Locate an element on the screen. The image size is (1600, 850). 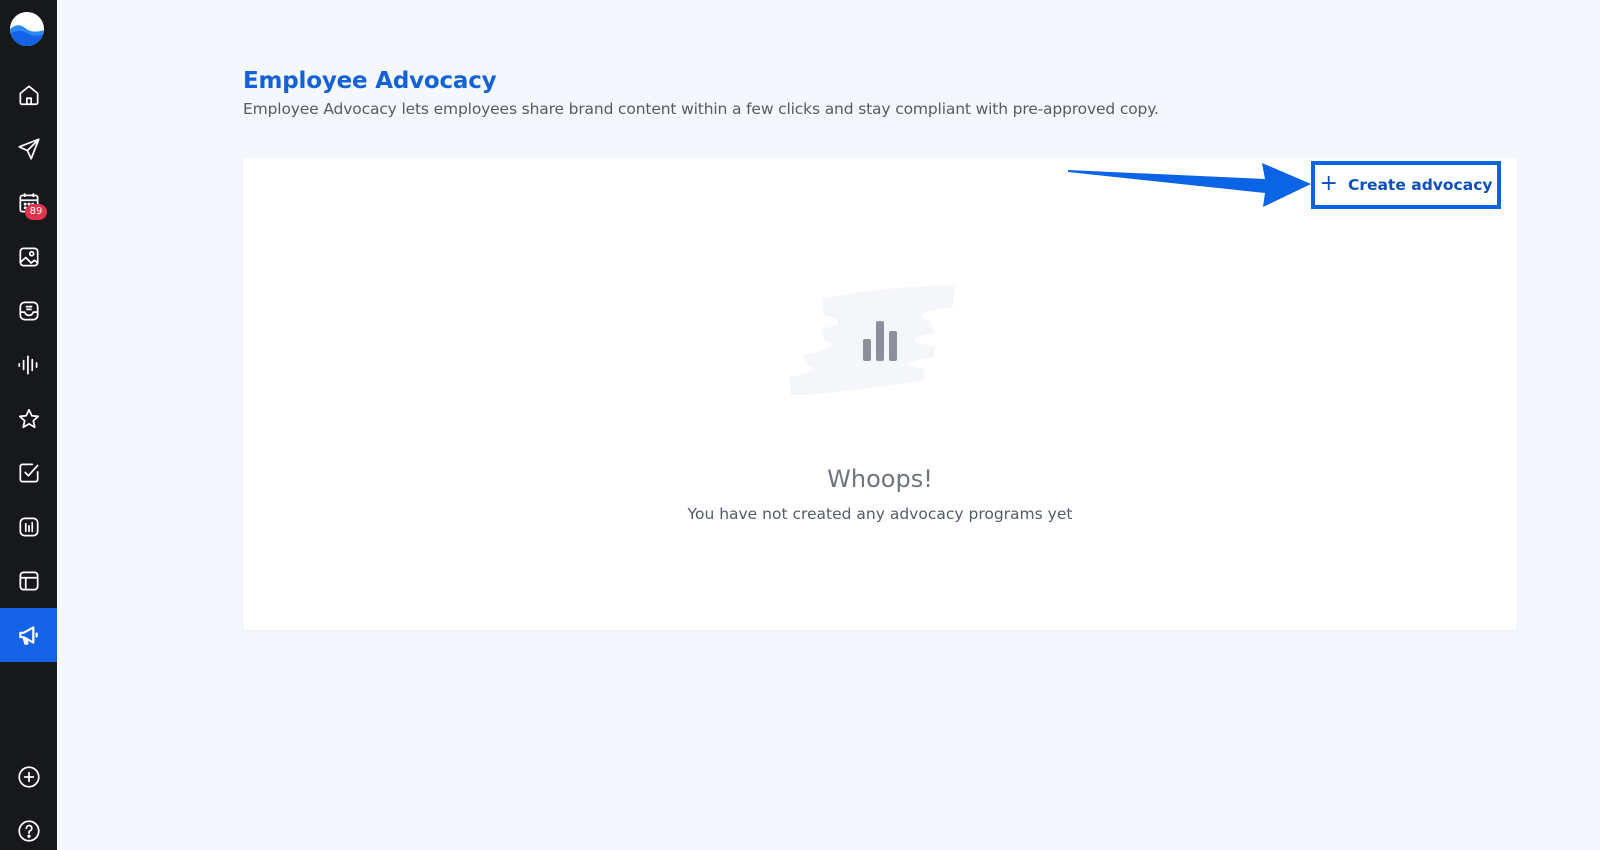
sidebar-item-help is located at coordinates (28, 827).